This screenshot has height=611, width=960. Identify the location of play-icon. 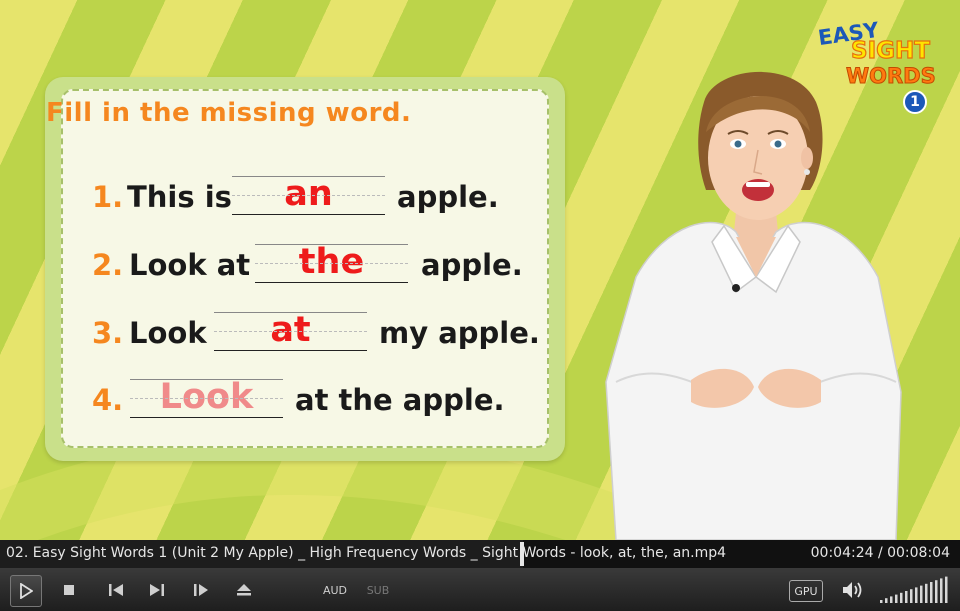
(26, 591).